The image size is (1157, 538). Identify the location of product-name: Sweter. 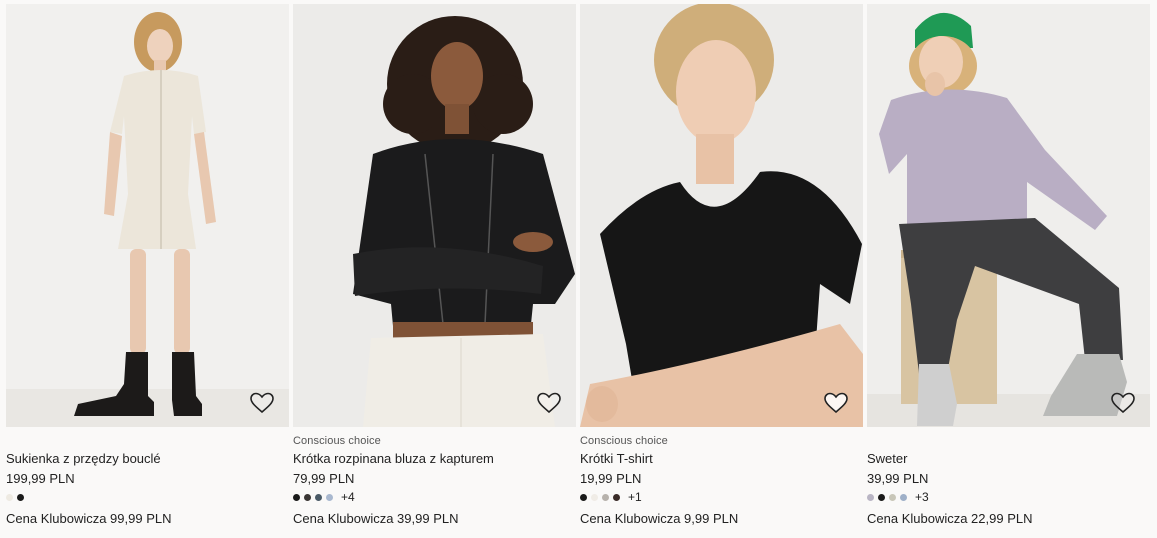
(887, 458).